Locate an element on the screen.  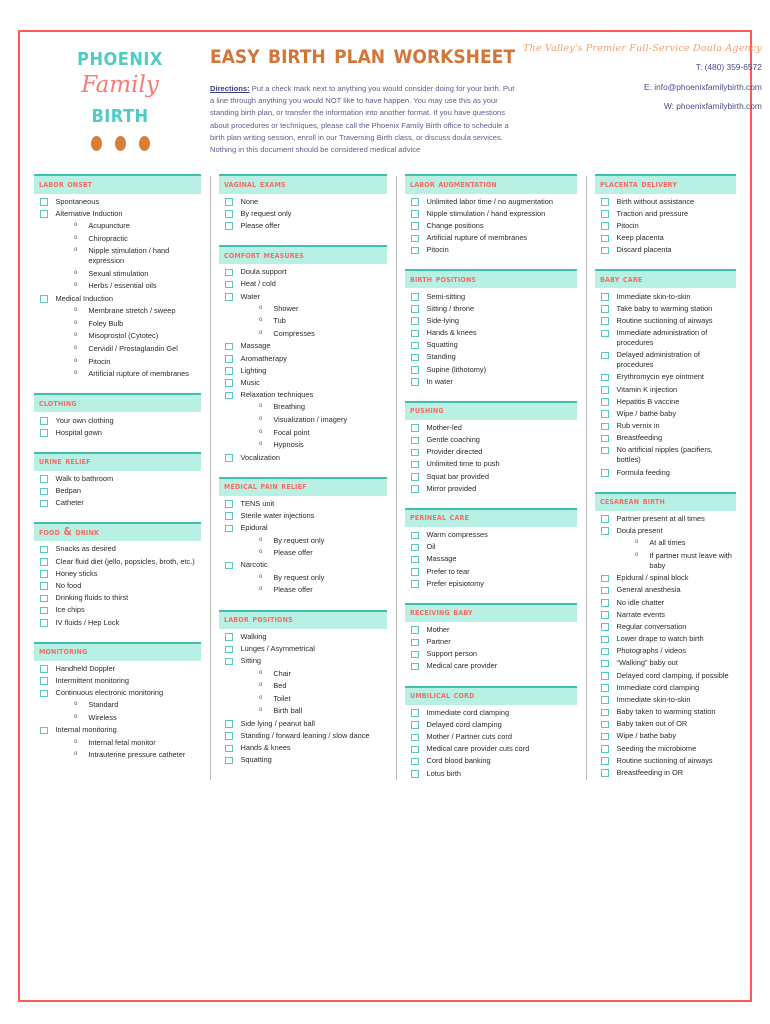
checklist-subitem: o Standard is located at coordinates (117, 705).